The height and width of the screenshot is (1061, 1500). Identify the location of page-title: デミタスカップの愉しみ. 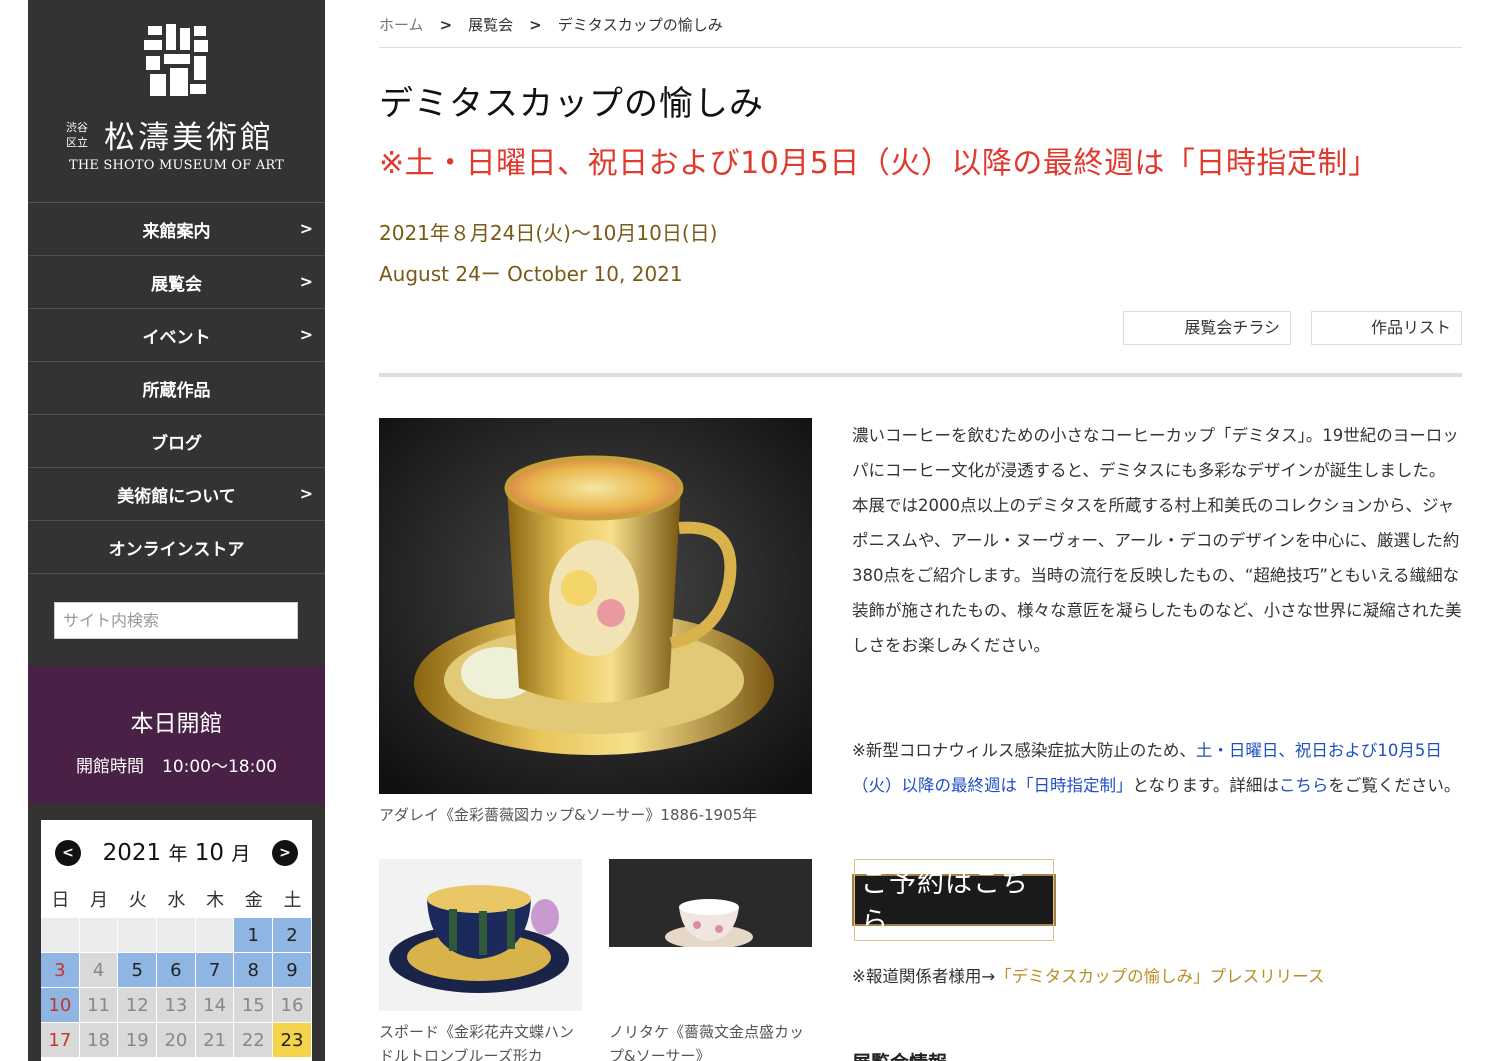
(571, 104).